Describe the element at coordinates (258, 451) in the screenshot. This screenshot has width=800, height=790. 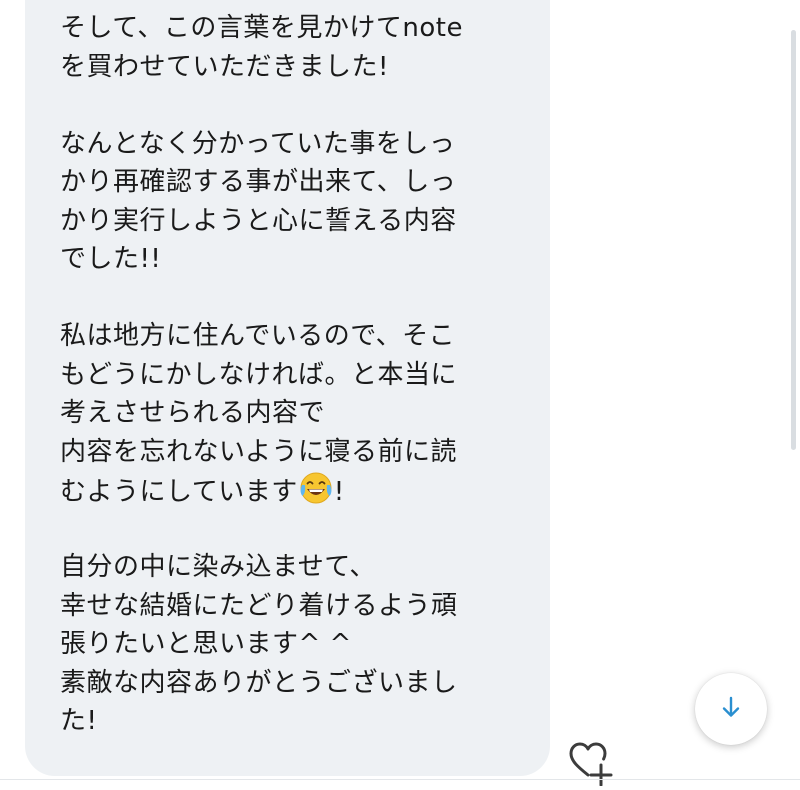
I see `message-line: 内容を忘れないように寝る前に読` at that location.